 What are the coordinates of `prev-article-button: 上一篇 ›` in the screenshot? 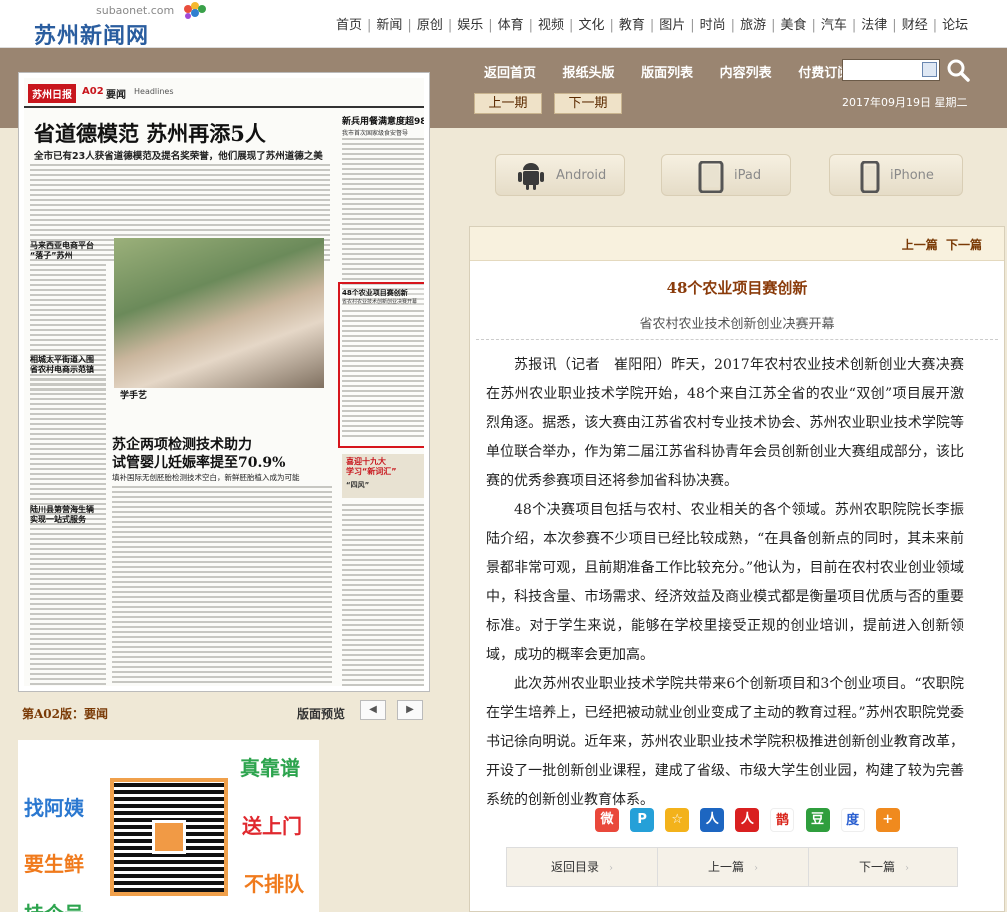 It's located at (733, 867).